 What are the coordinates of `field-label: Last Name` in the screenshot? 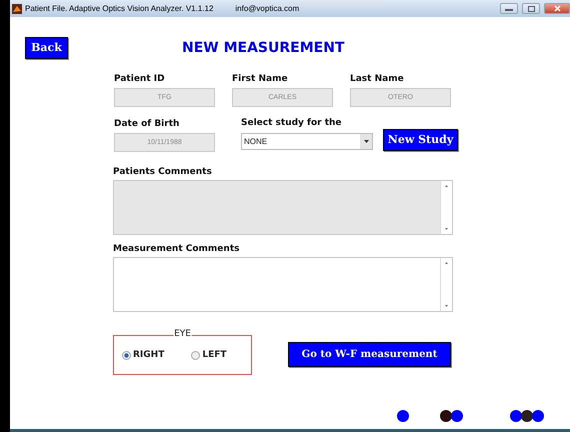 It's located at (377, 79).